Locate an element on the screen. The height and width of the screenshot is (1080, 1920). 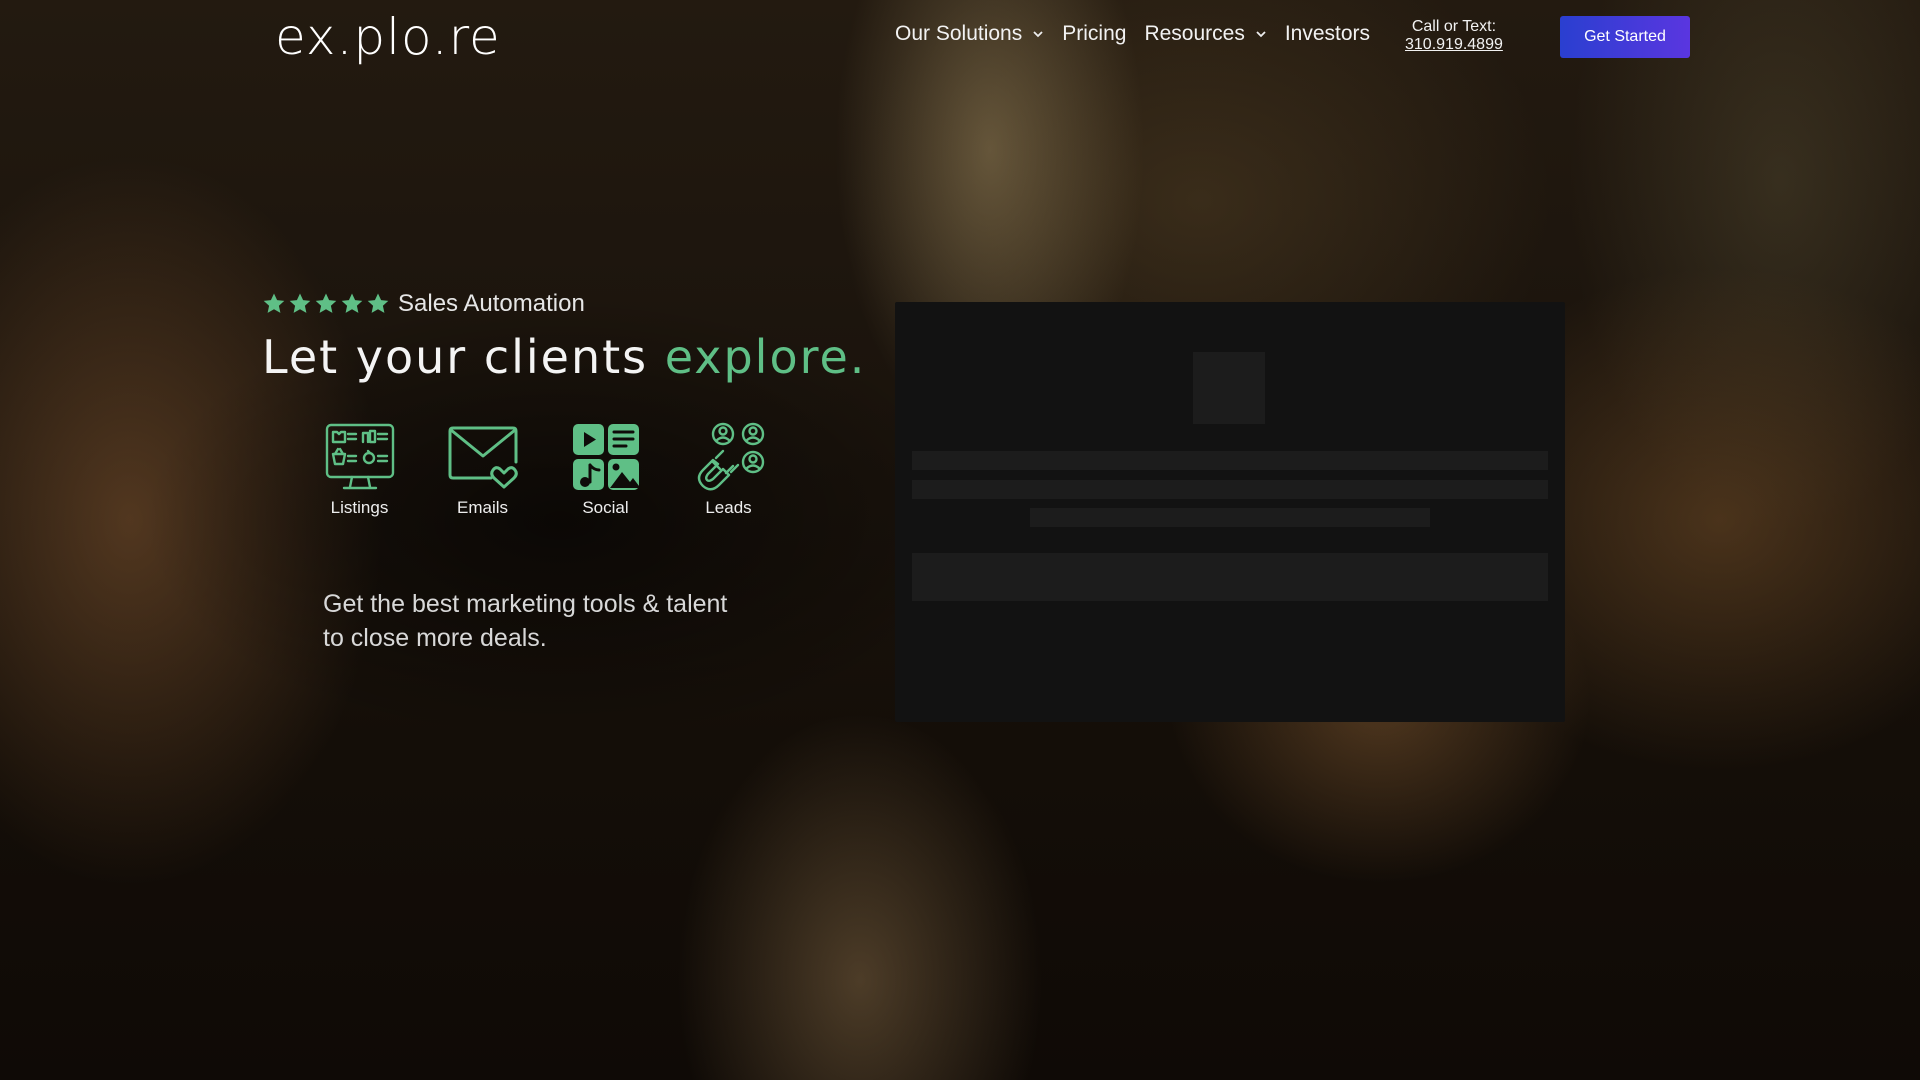
nav-label: Resources is located at coordinates (1194, 33).